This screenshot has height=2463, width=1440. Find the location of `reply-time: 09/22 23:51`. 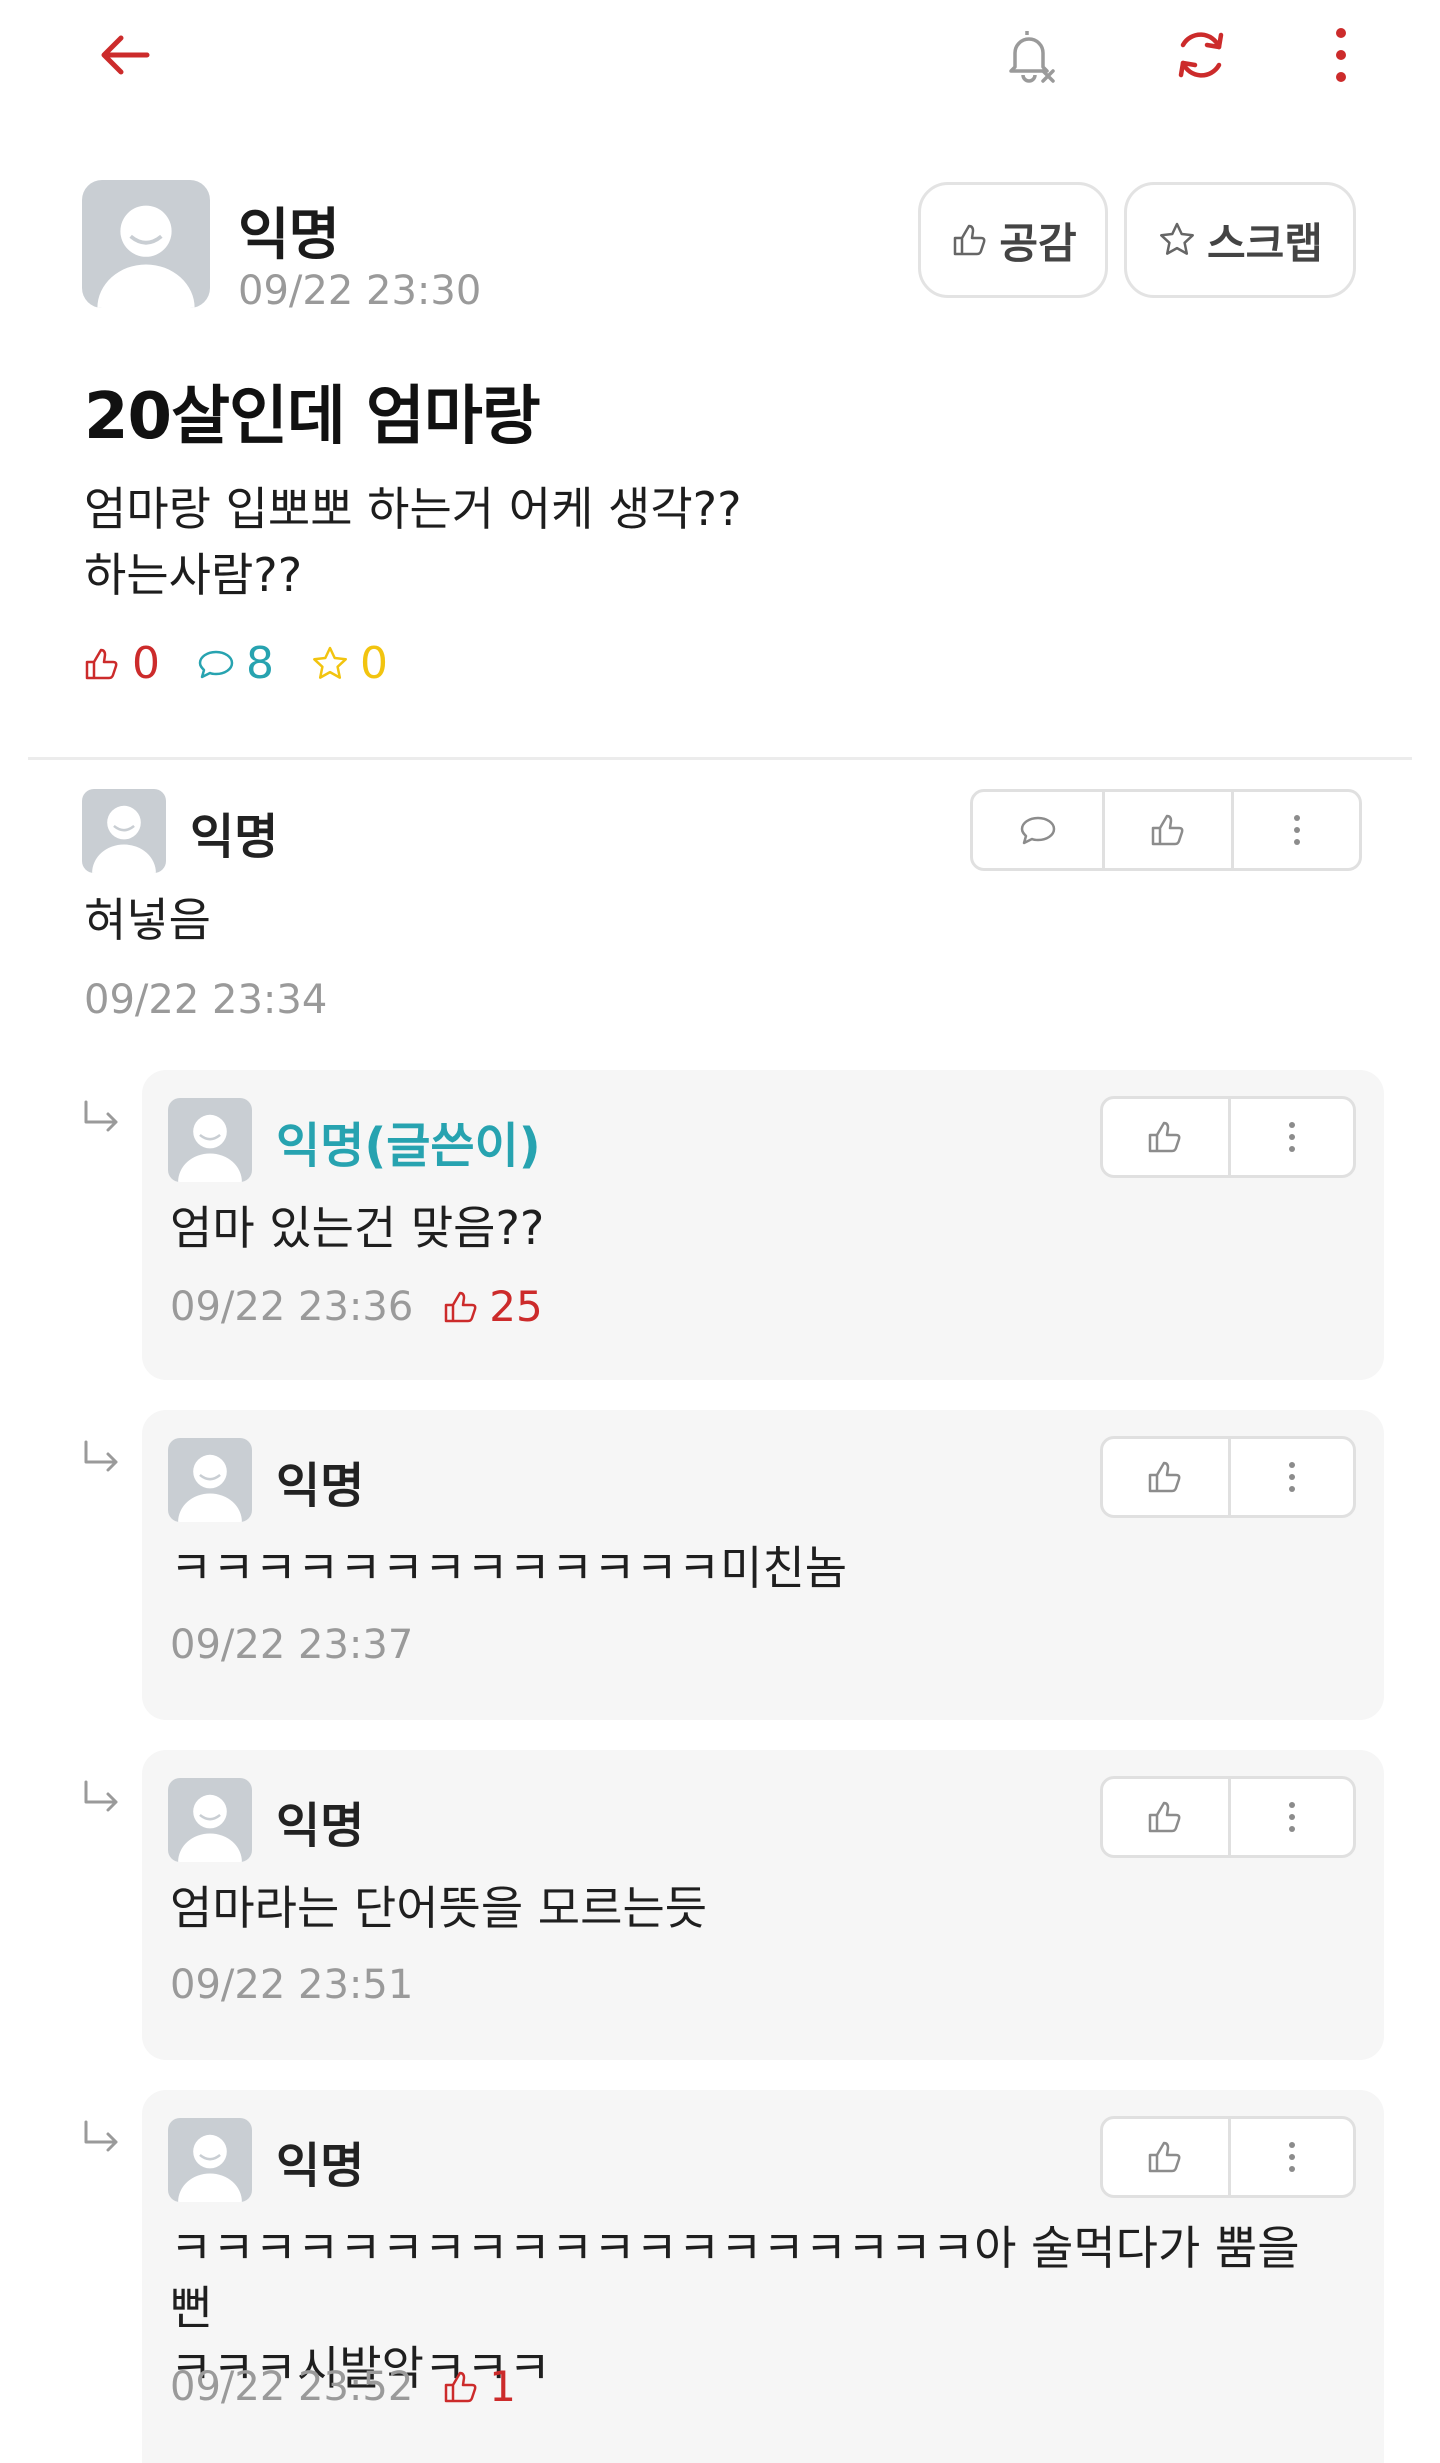

reply-time: 09/22 23:51 is located at coordinates (292, 1985).